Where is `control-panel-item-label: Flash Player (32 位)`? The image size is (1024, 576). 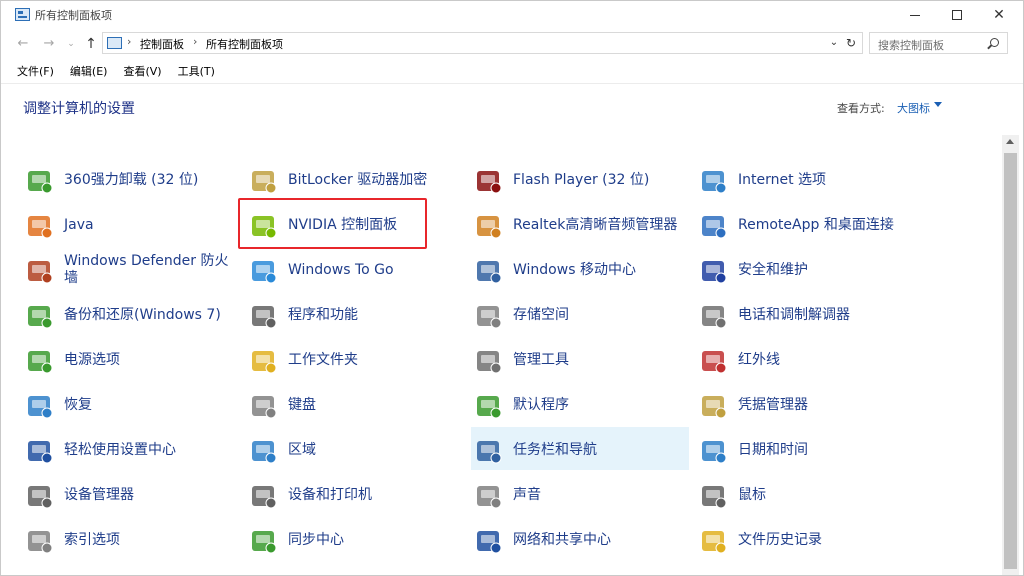
control-panel-item-label: Flash Player (32 位) is located at coordinates (581, 179).